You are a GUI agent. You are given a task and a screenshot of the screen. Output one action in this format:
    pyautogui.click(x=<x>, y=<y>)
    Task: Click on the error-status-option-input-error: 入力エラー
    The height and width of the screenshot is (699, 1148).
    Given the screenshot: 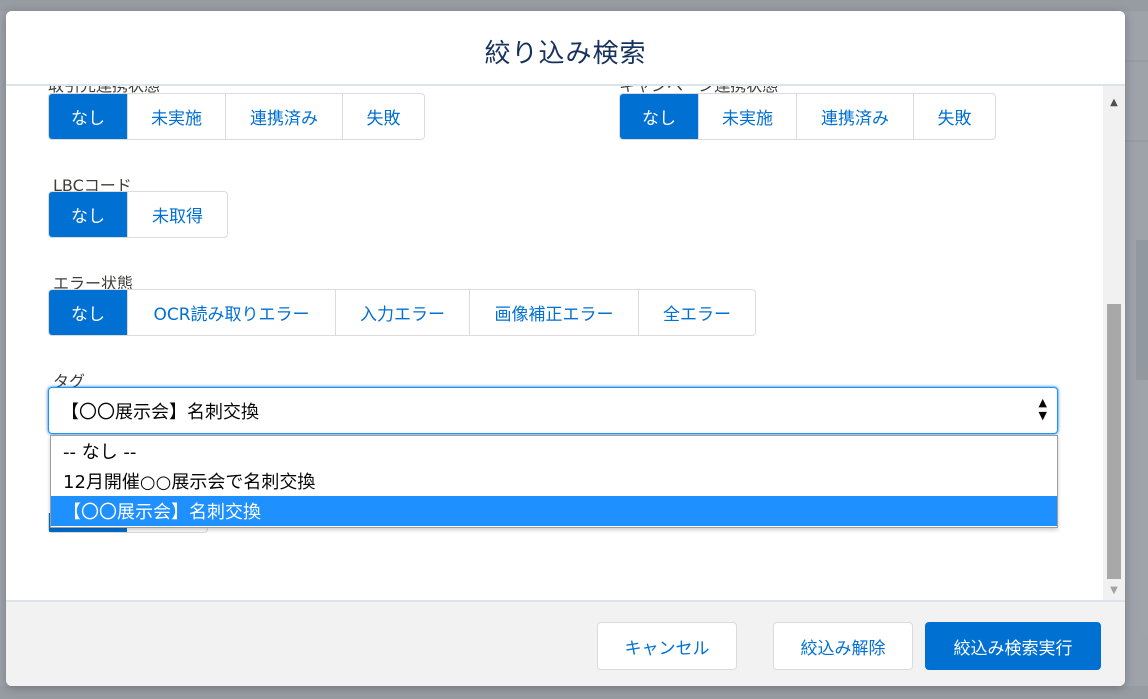 What is the action you would take?
    pyautogui.click(x=403, y=312)
    